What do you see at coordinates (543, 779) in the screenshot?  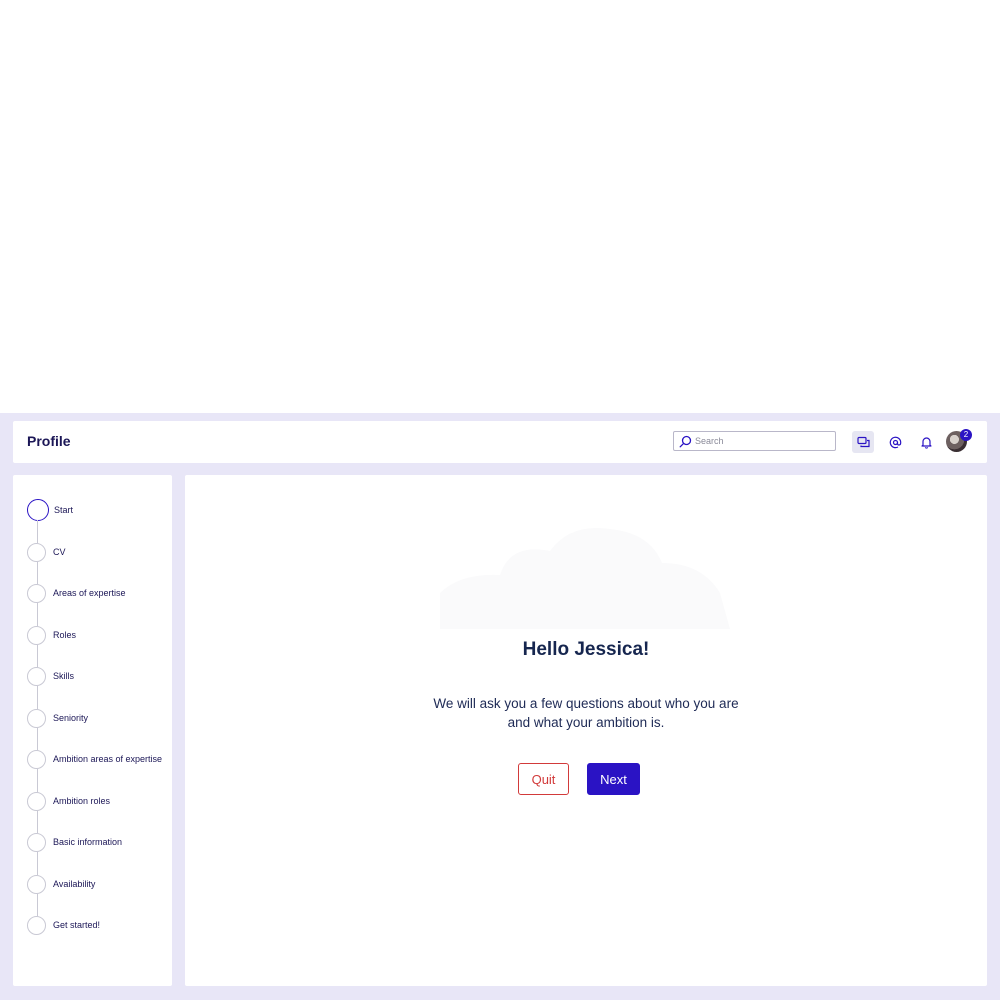 I see `quit-button: Quit` at bounding box center [543, 779].